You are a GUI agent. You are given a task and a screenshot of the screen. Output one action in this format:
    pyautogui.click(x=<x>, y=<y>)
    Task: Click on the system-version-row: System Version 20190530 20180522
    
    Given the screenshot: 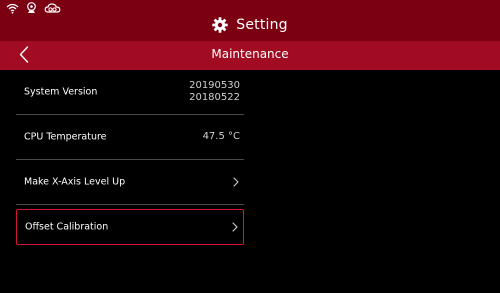 What is the action you would take?
    pyautogui.click(x=130, y=92)
    